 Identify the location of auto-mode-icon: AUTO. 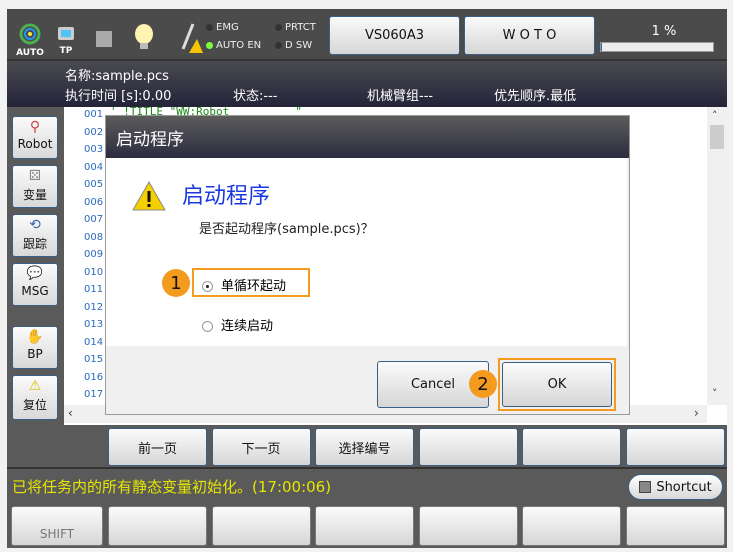
(30, 40).